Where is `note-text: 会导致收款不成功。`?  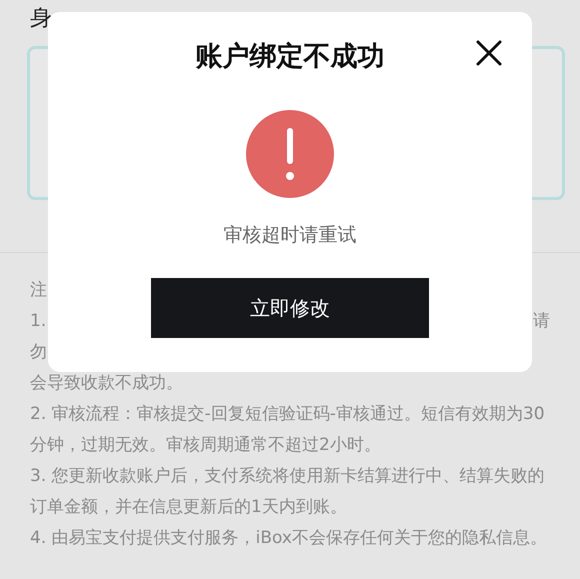
note-text: 会导致收款不成功。 is located at coordinates (107, 383).